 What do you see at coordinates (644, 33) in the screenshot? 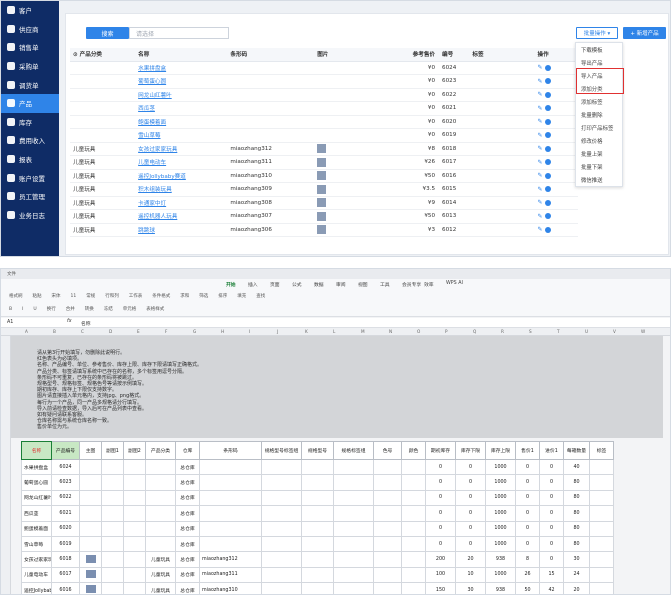
I see `add-product-button: + 新增产品` at bounding box center [644, 33].